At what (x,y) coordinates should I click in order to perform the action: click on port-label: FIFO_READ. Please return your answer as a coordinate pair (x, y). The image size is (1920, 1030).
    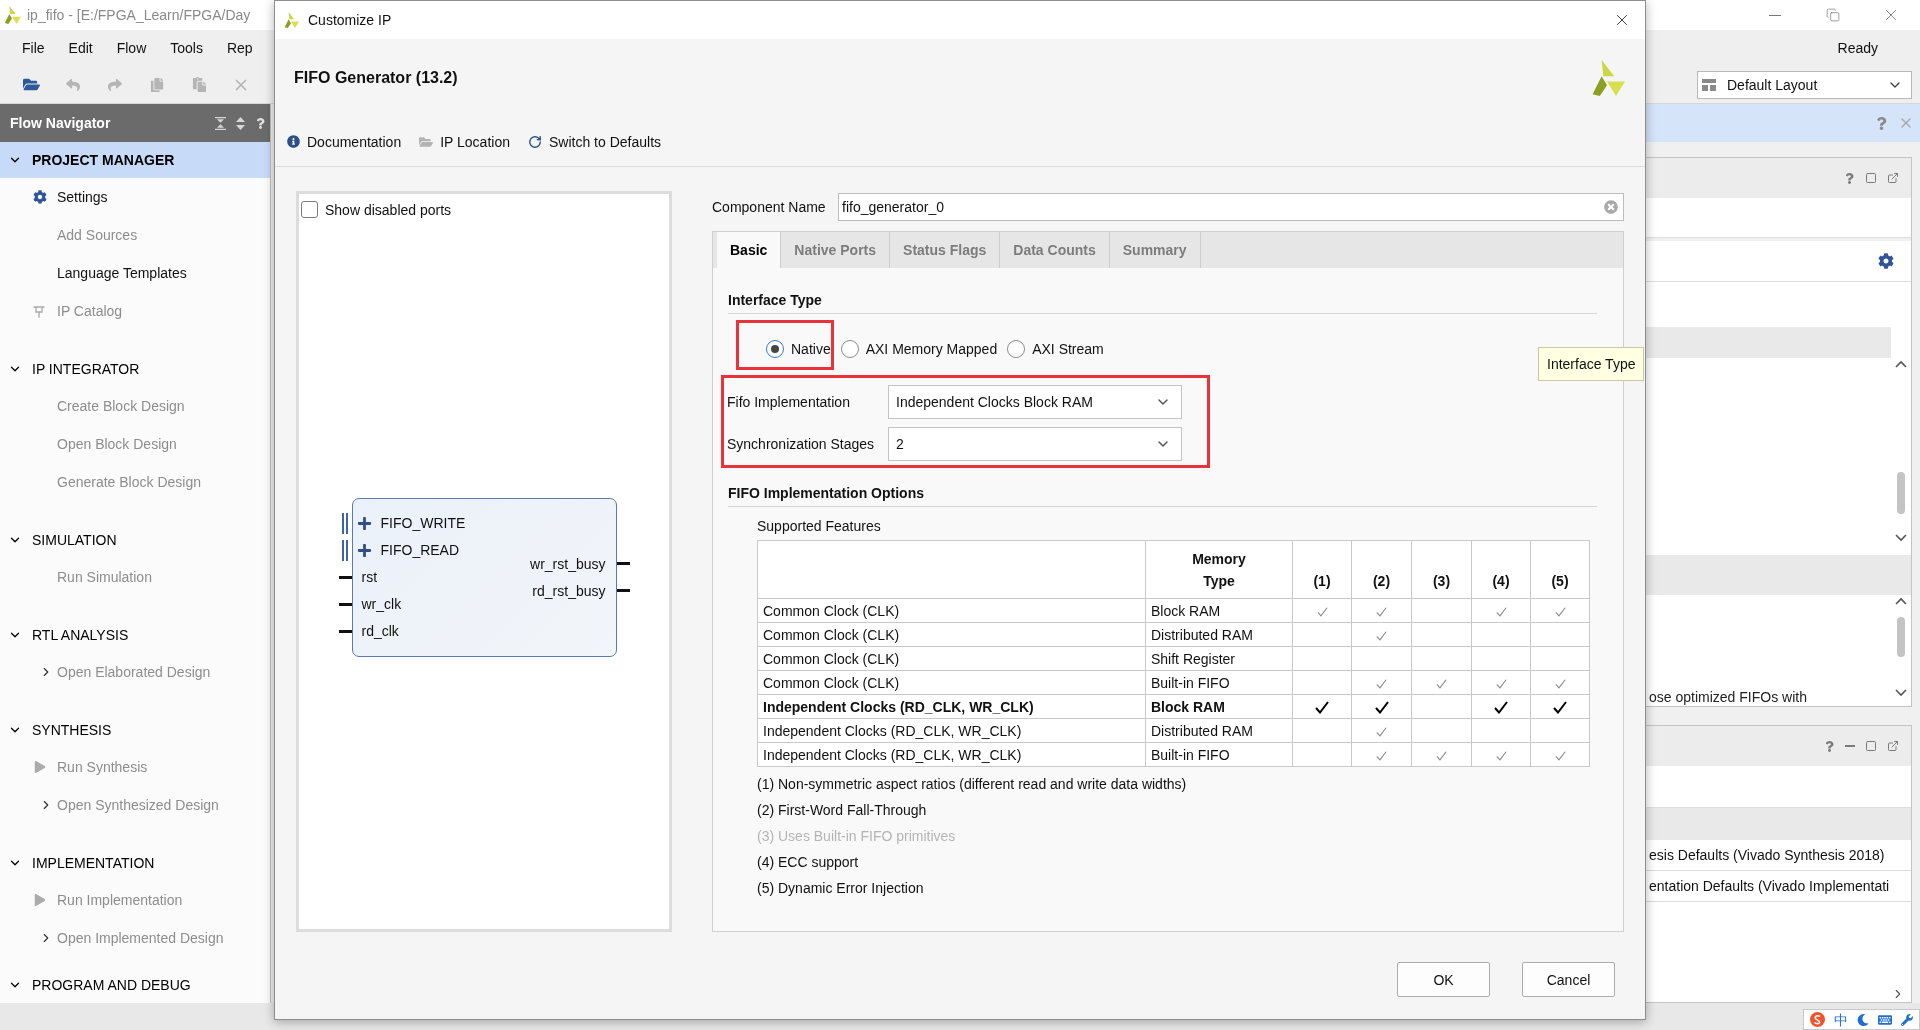
    Looking at the image, I should click on (420, 550).